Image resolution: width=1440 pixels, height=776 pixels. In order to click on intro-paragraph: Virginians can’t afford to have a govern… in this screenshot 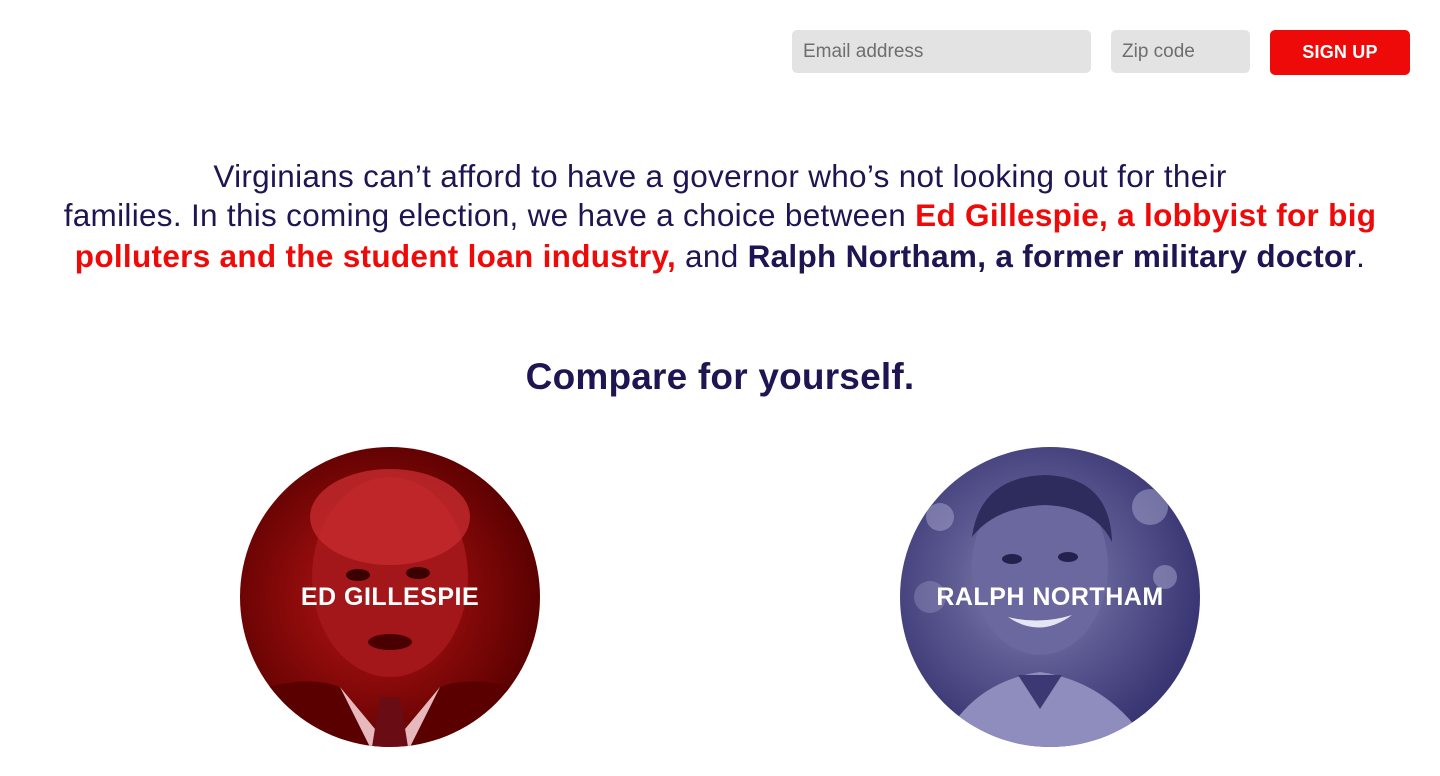, I will do `click(720, 217)`.